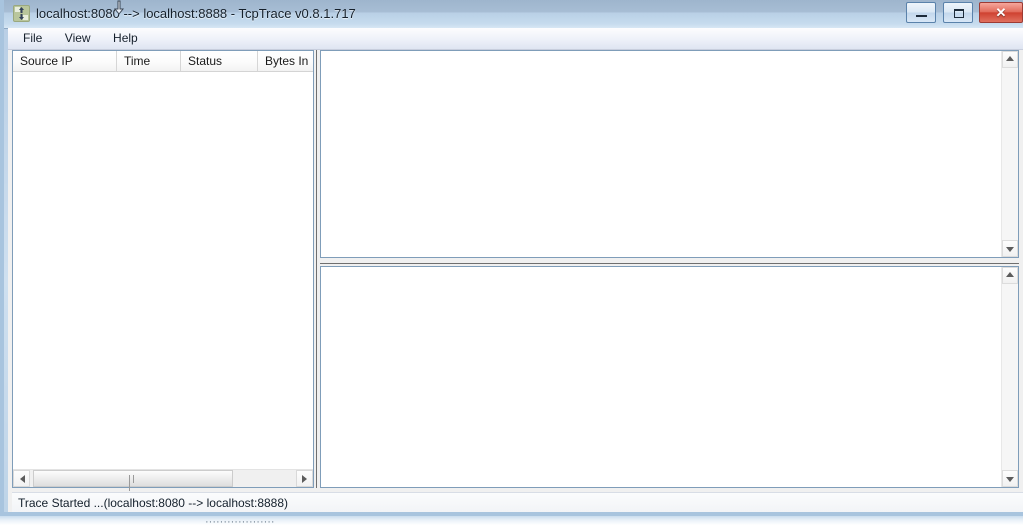 This screenshot has width=1023, height=525. I want to click on close-icon: ✕, so click(1001, 12).